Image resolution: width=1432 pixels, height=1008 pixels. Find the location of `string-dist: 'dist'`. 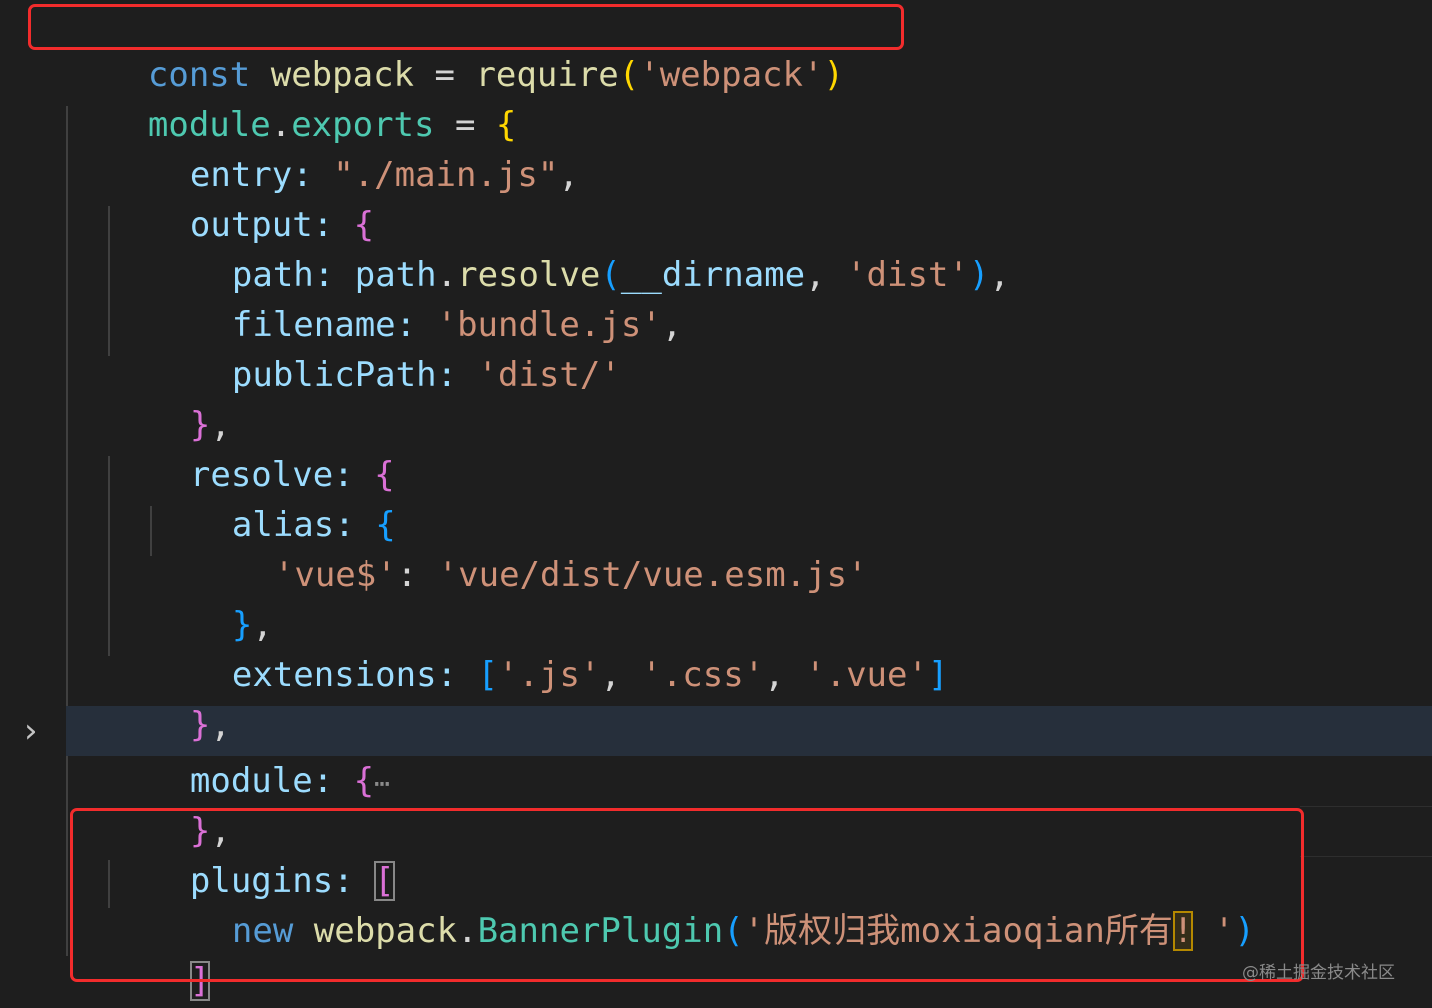

string-dist: 'dist' is located at coordinates (907, 275).